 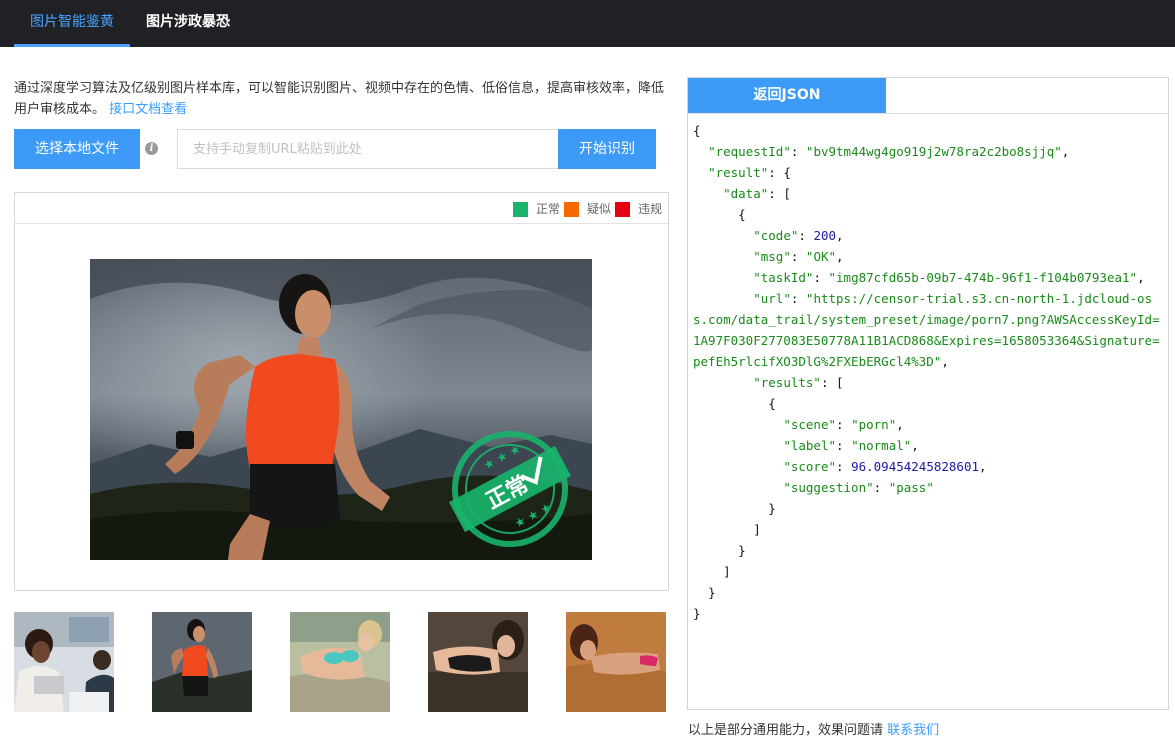 I want to click on json-line: "suggestion": "pass", so click(x=928, y=487).